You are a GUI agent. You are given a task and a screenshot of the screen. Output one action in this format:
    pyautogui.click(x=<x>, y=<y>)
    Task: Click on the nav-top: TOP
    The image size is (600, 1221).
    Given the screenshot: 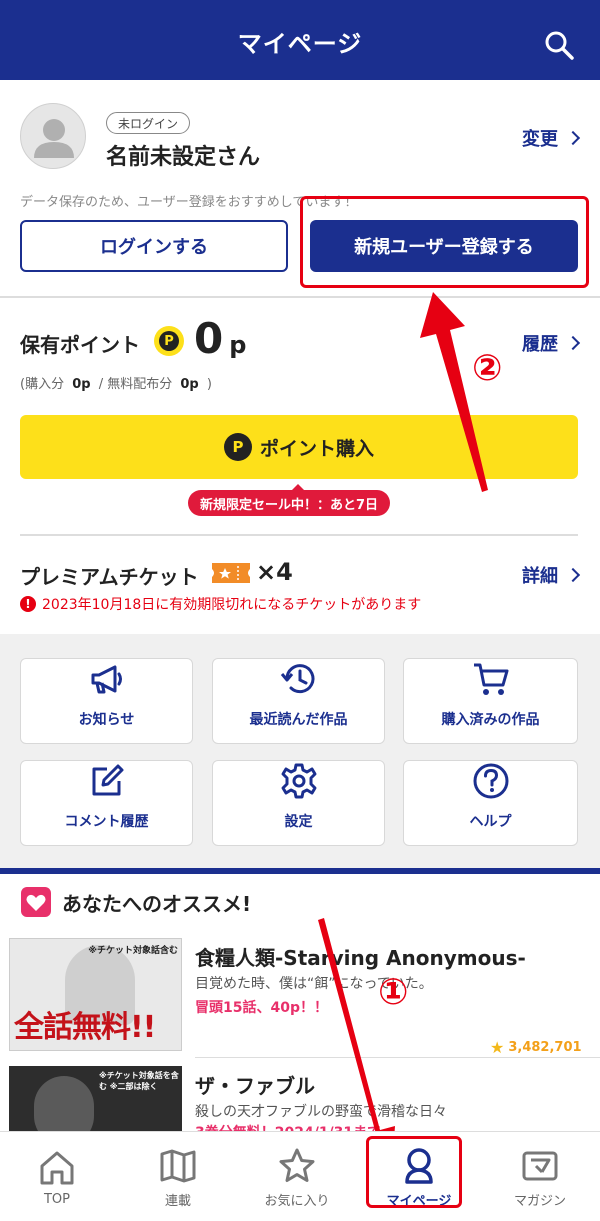 What is the action you would take?
    pyautogui.click(x=57, y=1176)
    